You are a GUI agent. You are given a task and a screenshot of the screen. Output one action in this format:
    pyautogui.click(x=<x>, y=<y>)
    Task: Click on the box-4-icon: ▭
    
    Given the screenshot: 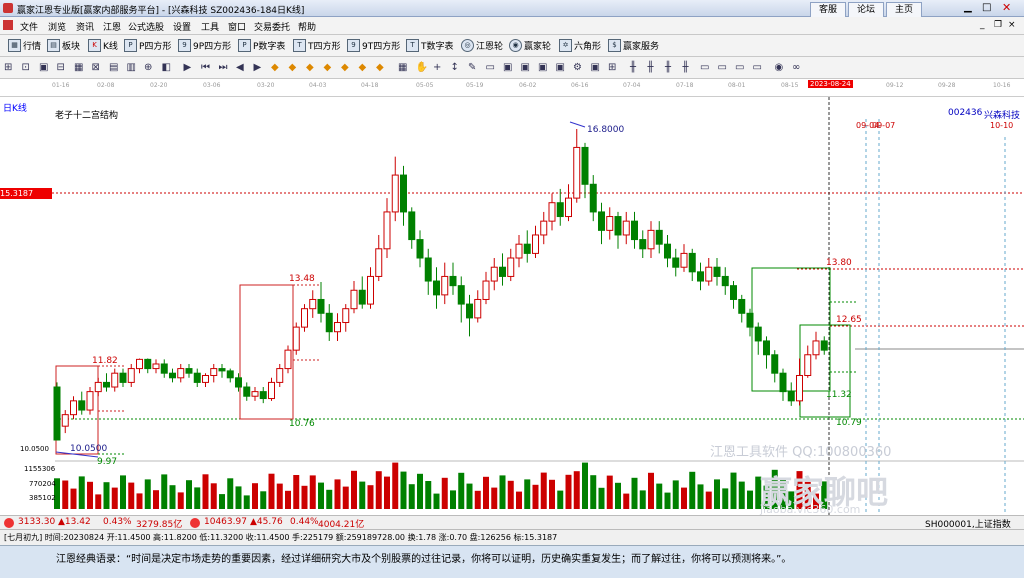 What is the action you would take?
    pyautogui.click(x=758, y=67)
    